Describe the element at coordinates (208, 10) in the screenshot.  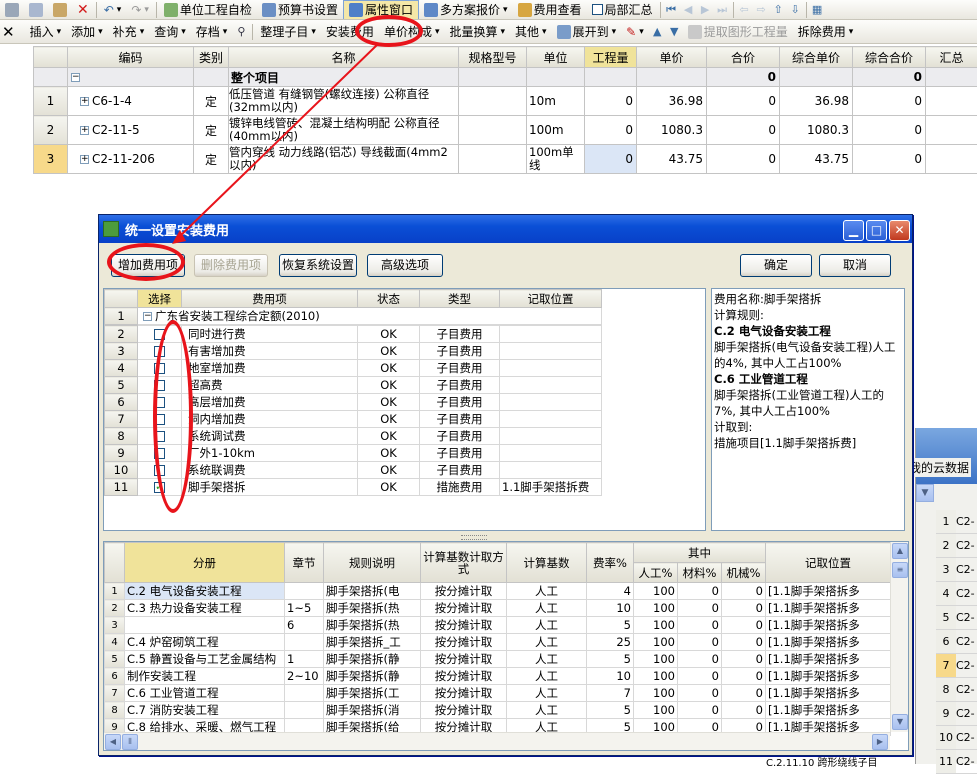
I see `unit-check-button: 单位工程自检` at that location.